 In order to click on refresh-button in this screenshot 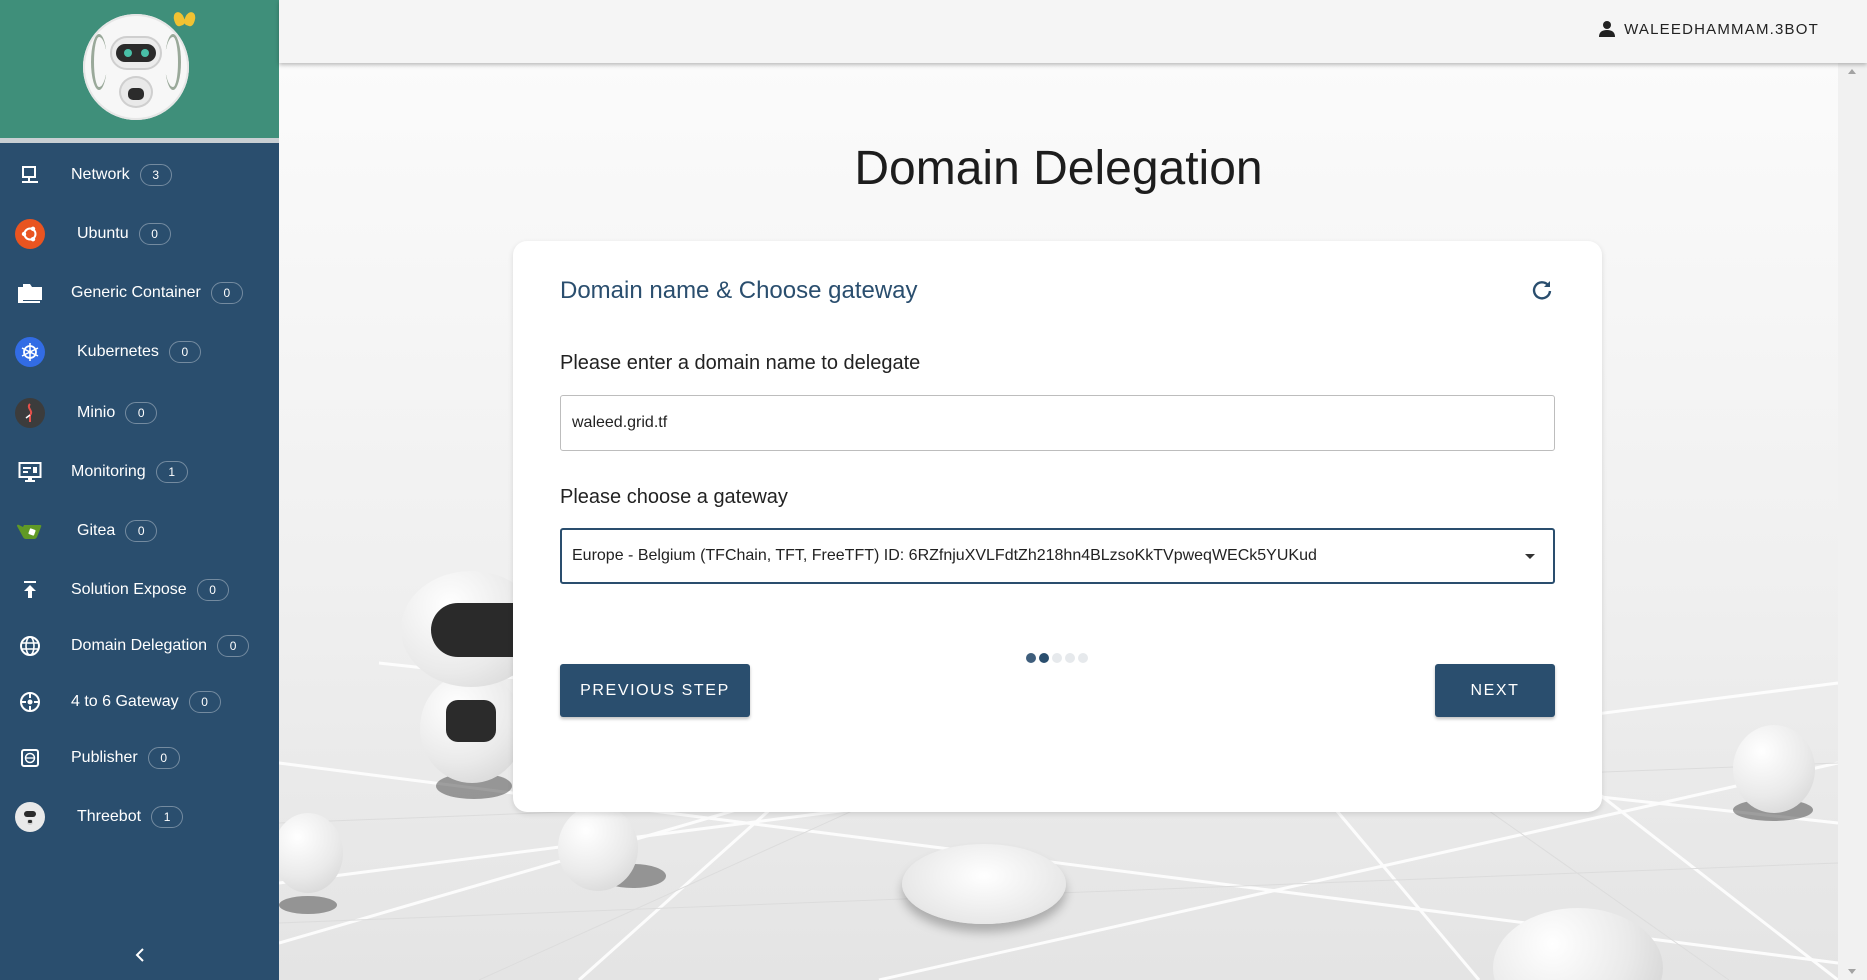, I will do `click(1542, 290)`.